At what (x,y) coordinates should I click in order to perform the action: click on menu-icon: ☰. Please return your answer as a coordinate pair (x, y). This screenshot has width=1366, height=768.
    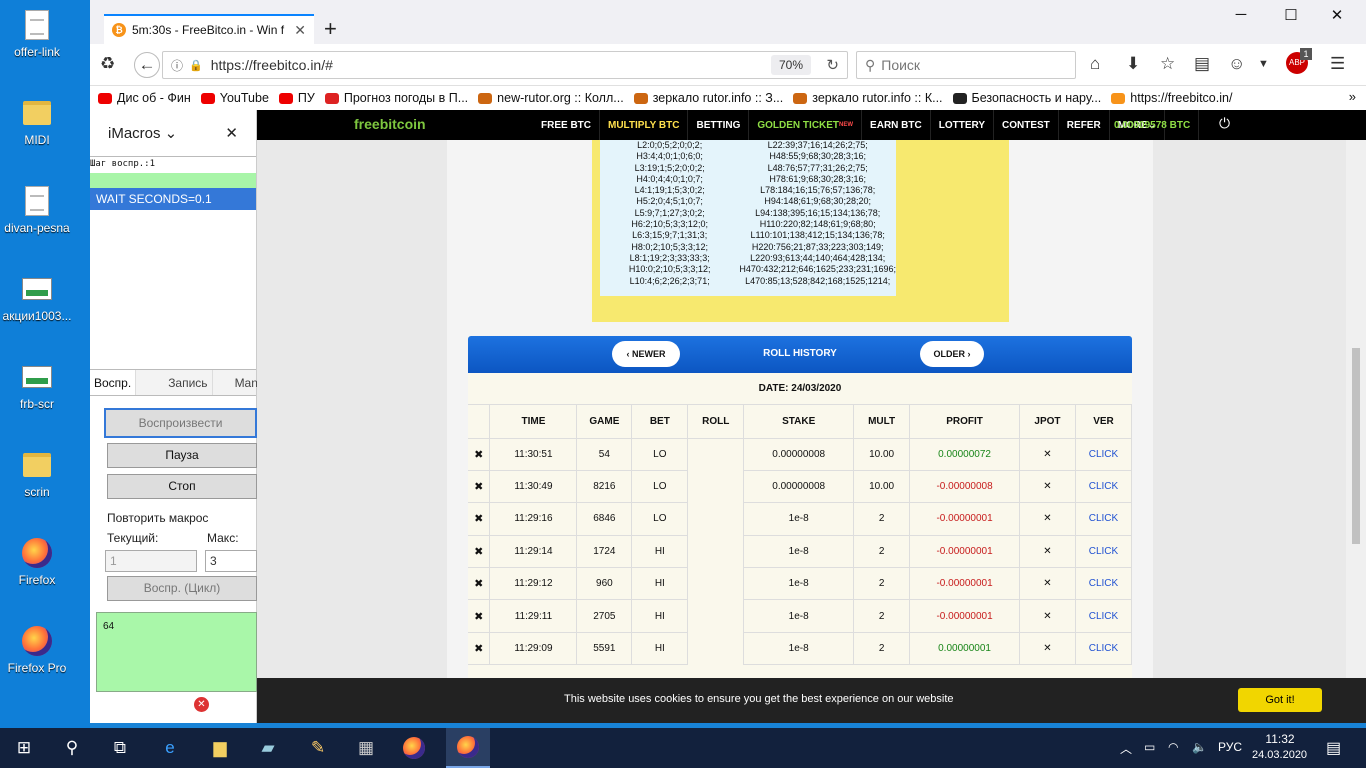
    Looking at the image, I should click on (1337, 64).